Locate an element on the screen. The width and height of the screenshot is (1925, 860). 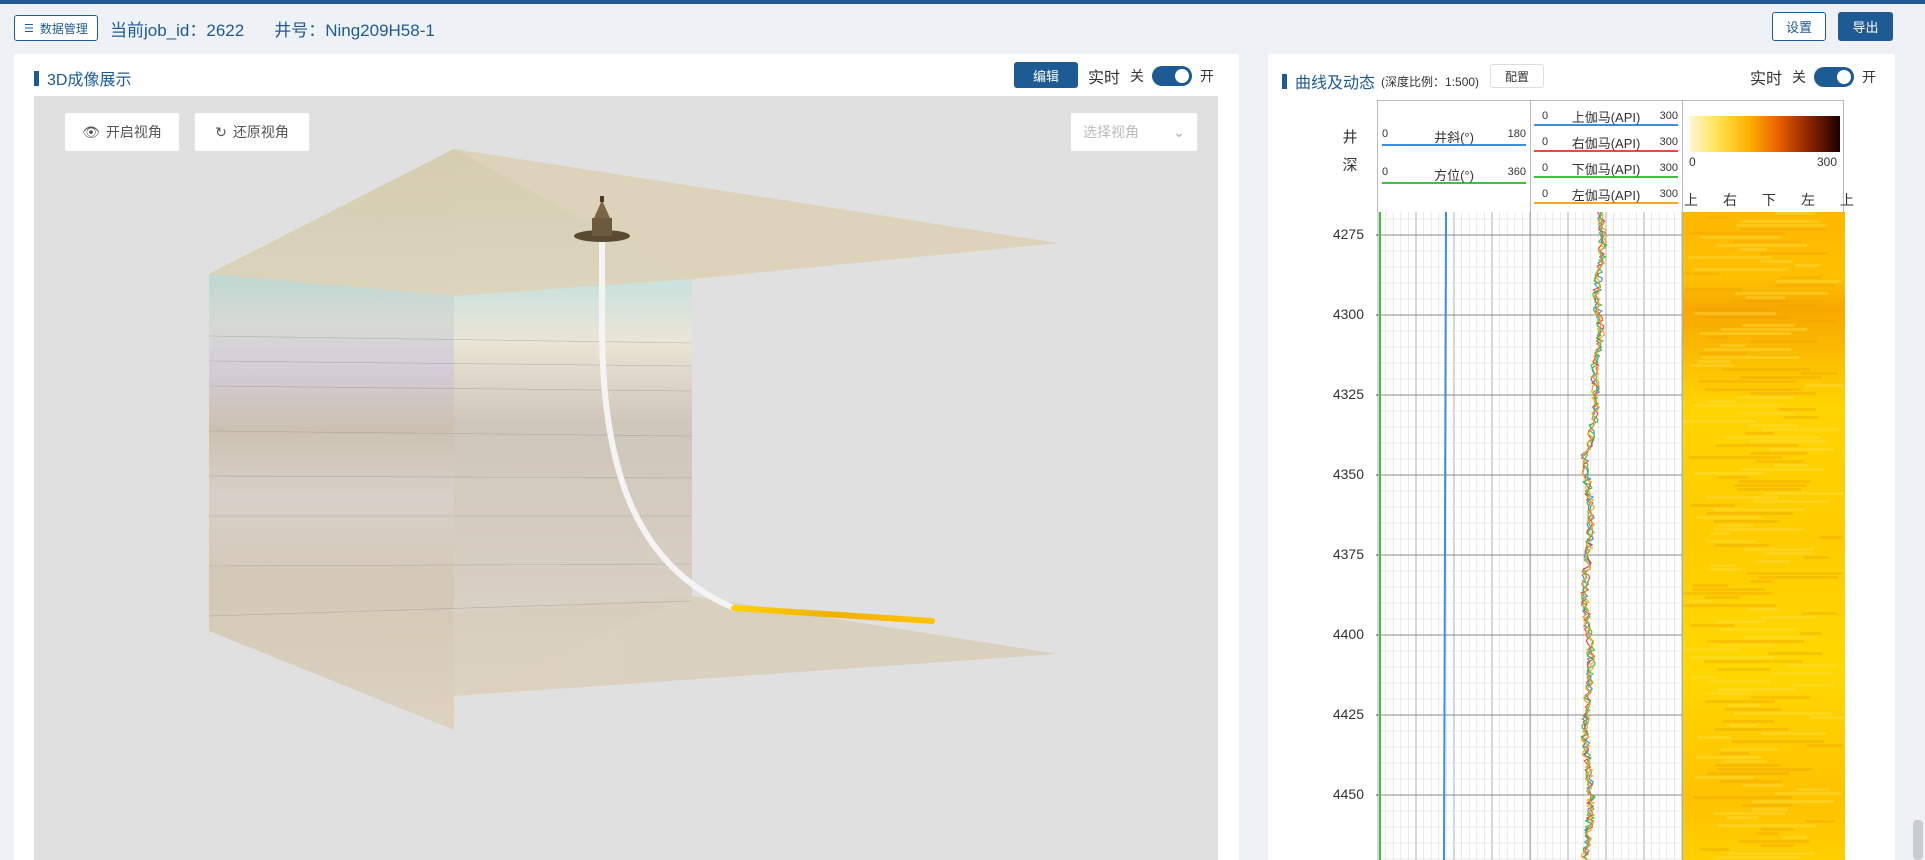
orientation-label-1: 右 is located at coordinates (1730, 200).